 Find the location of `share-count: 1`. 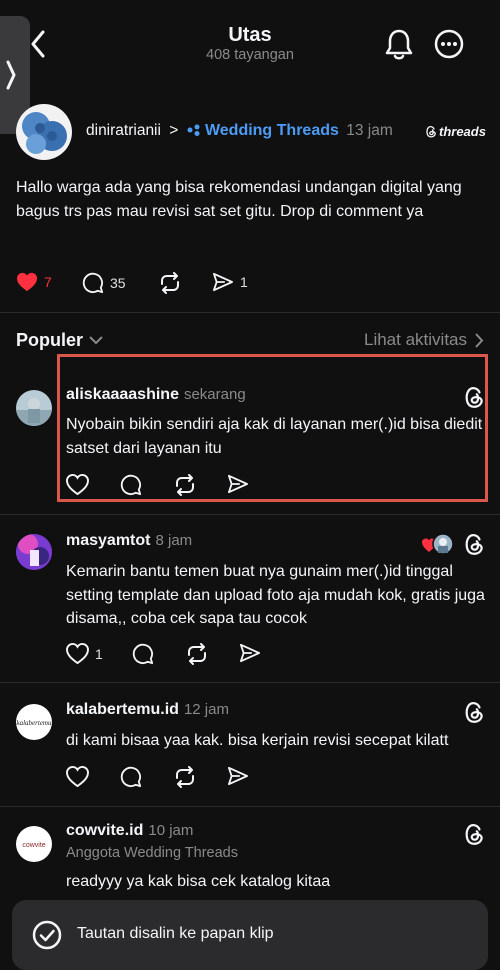

share-count: 1 is located at coordinates (244, 282).